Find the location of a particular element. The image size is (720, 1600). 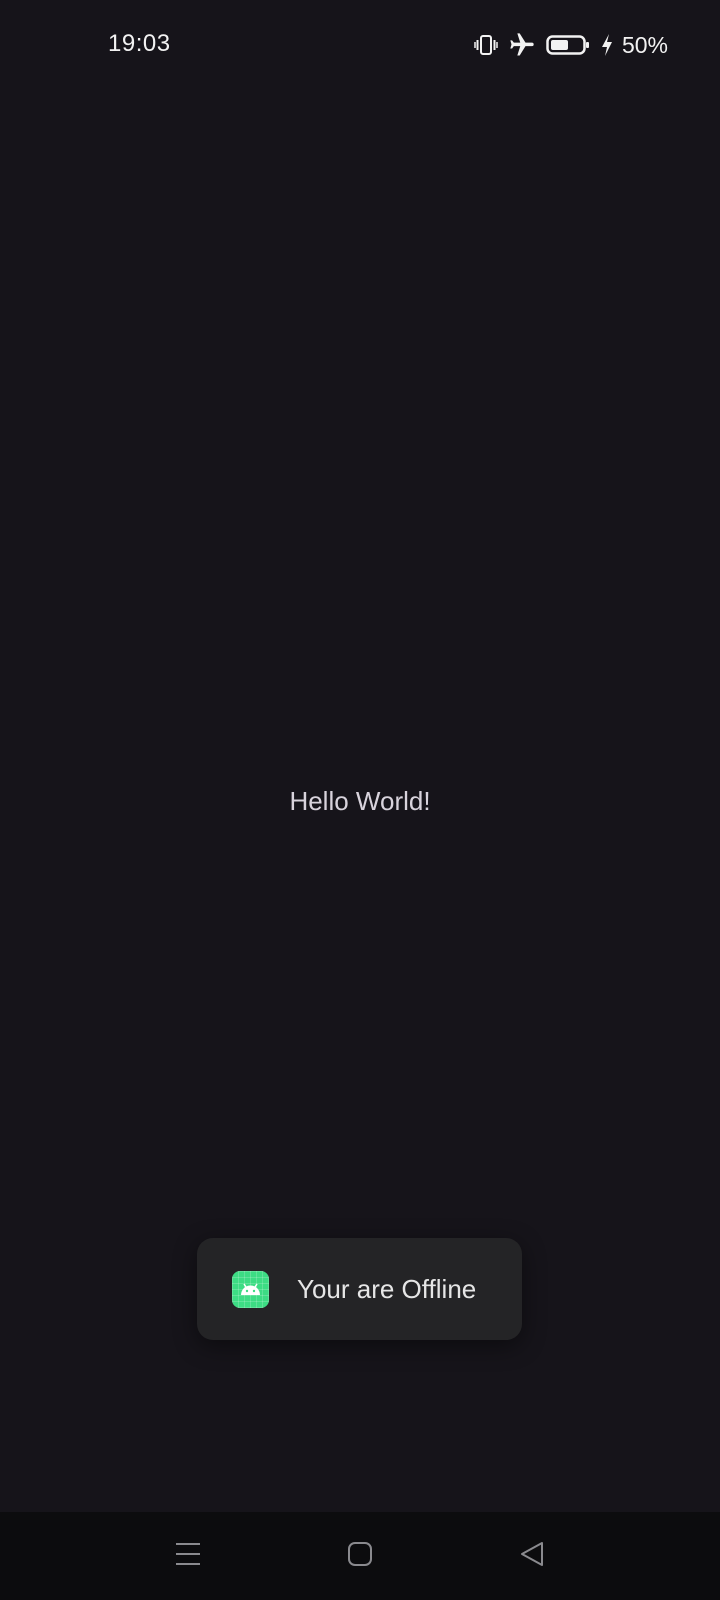

android-app-icon is located at coordinates (250, 1289).